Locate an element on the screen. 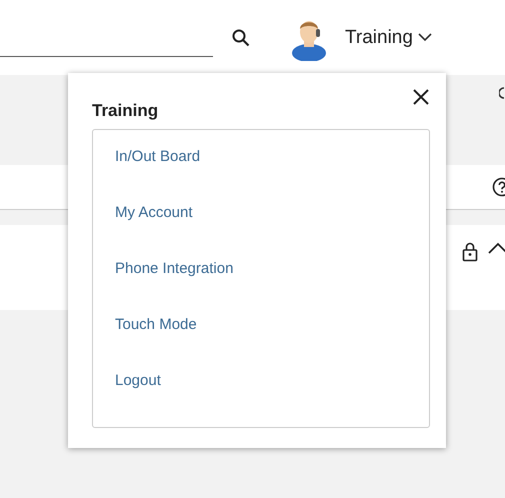  menu-link: My Account is located at coordinates (154, 213).